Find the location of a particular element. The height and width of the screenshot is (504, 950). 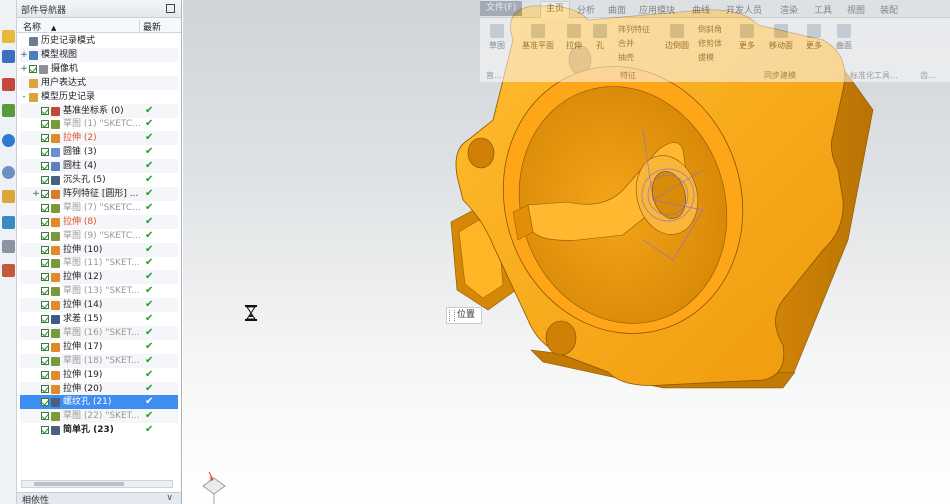

pattern-feature-button: 阵列特征 is located at coordinates (634, 29).